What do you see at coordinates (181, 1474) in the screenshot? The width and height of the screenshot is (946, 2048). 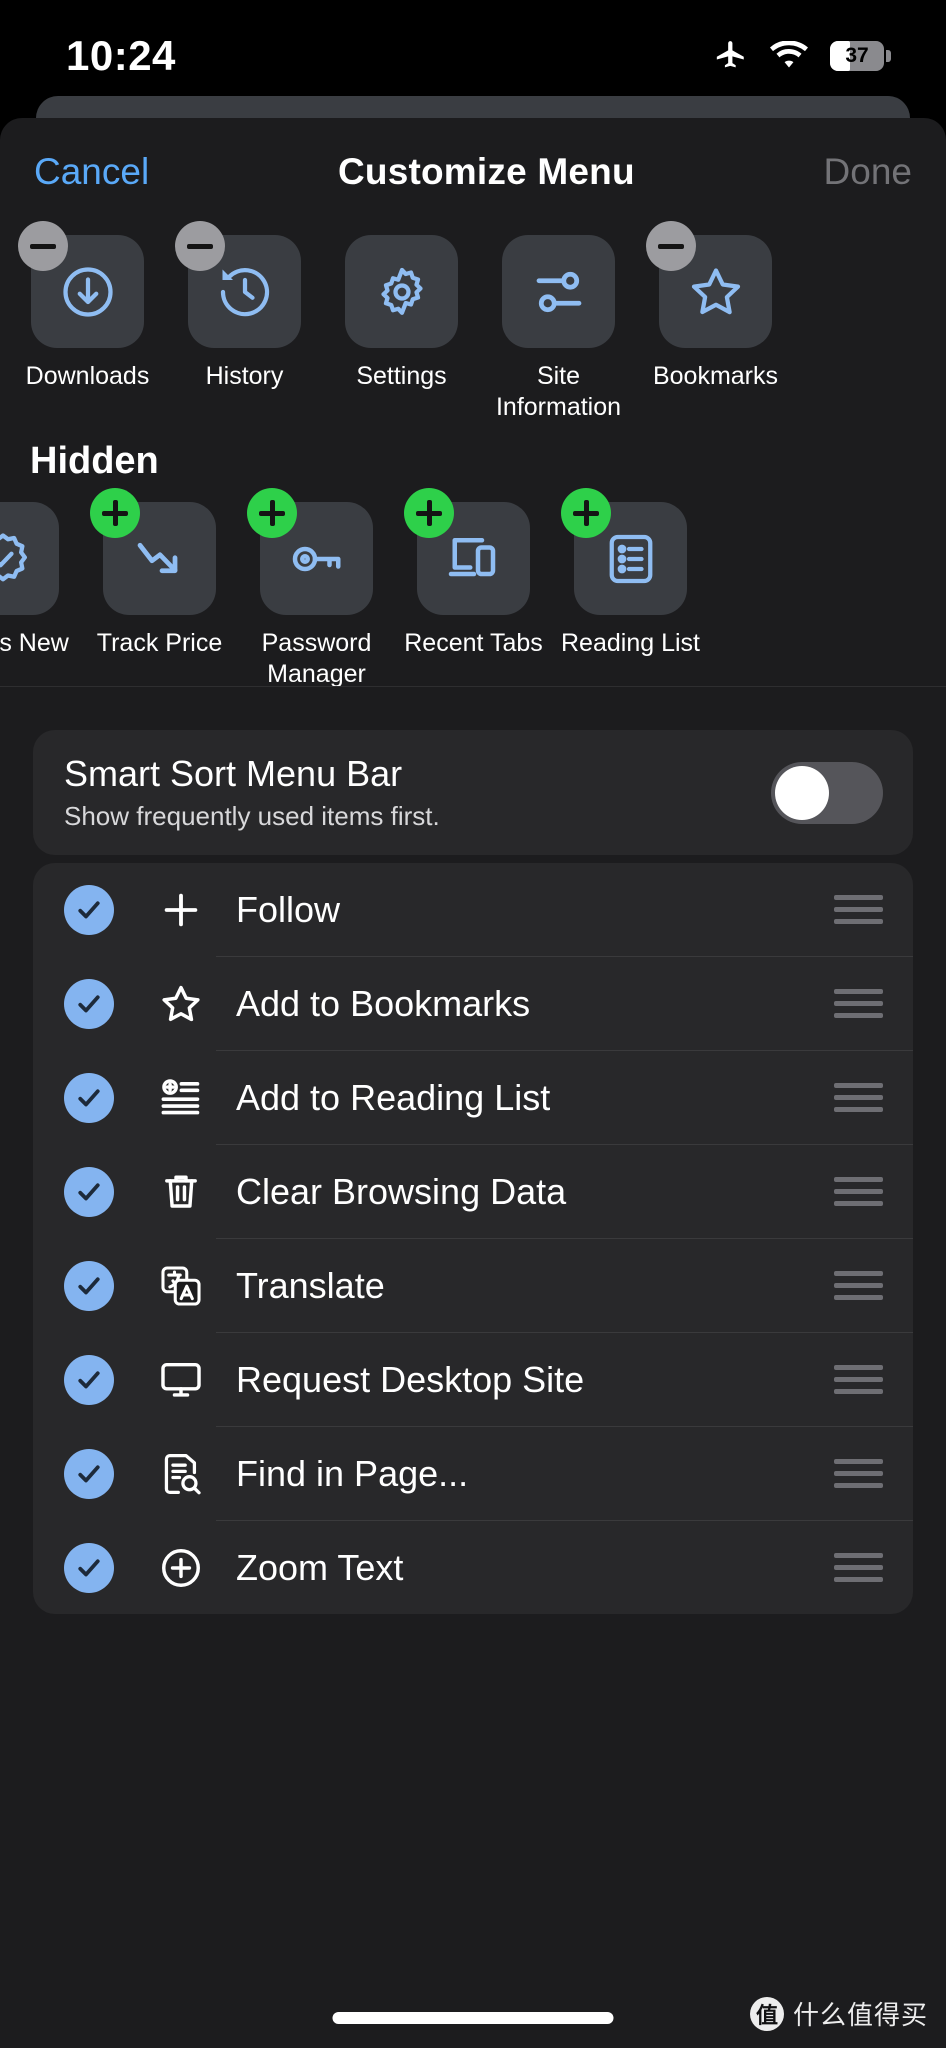 I see `find-in-page-icon` at bounding box center [181, 1474].